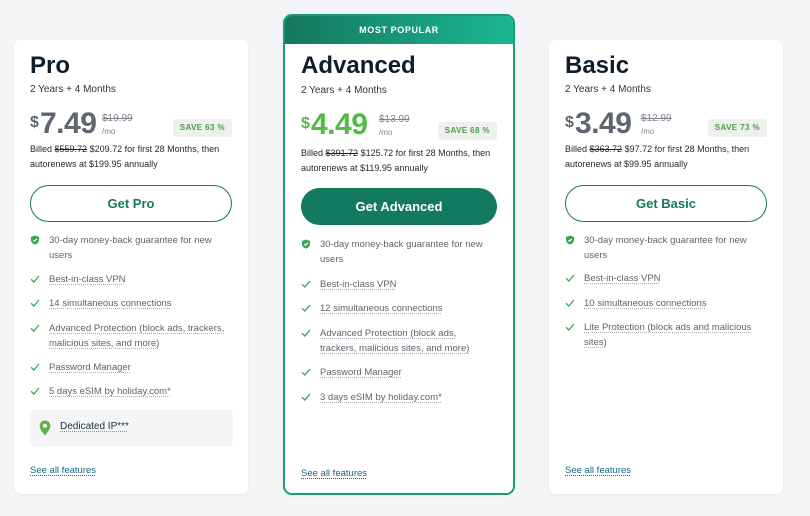 This screenshot has height=516, width=810. I want to click on billed-new-price: $97.72 for first 28 Months, then, so click(687, 149).